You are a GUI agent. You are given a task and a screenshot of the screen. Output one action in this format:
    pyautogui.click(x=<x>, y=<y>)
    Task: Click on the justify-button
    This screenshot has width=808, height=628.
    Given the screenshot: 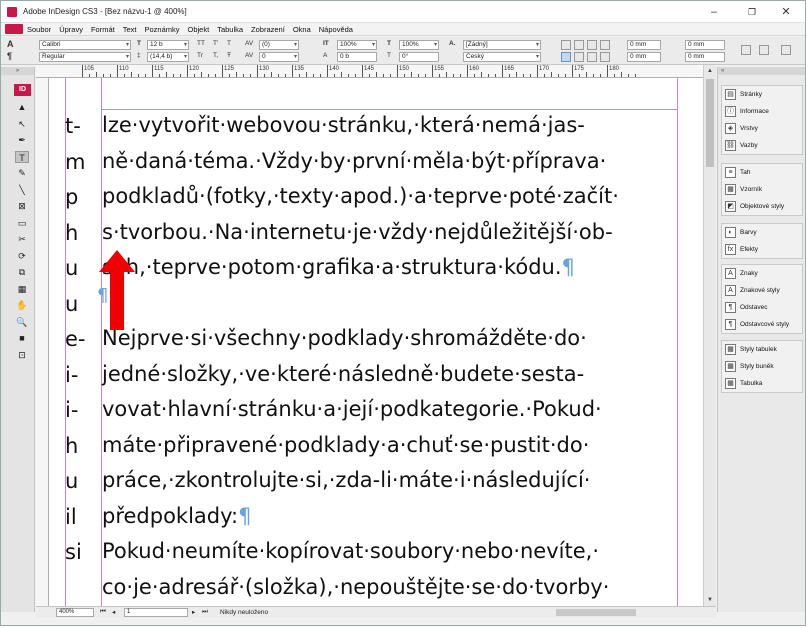 What is the action you would take?
    pyautogui.click(x=566, y=57)
    